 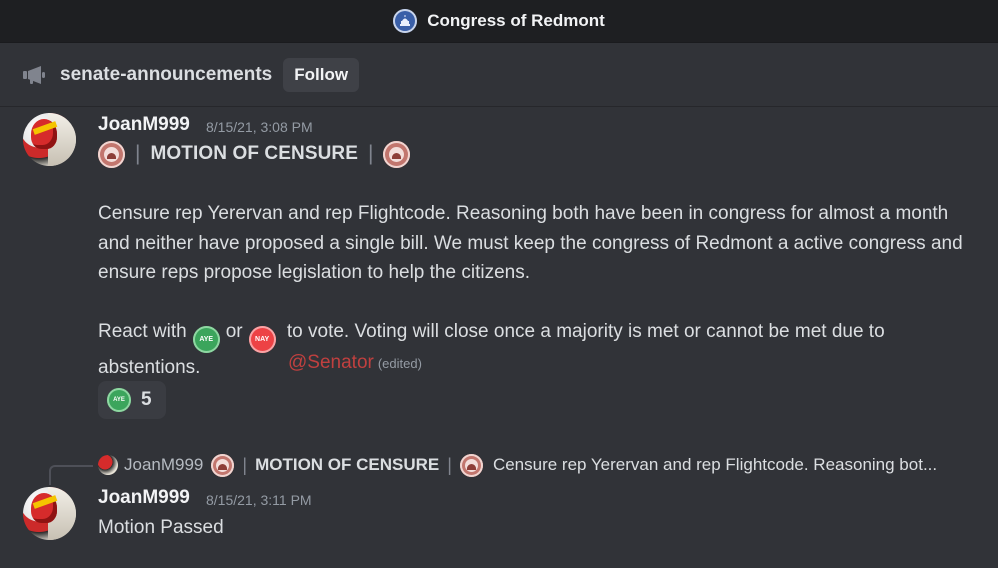 I want to click on motion-heading: | MOTION OF CENSURE |, so click(x=254, y=154).